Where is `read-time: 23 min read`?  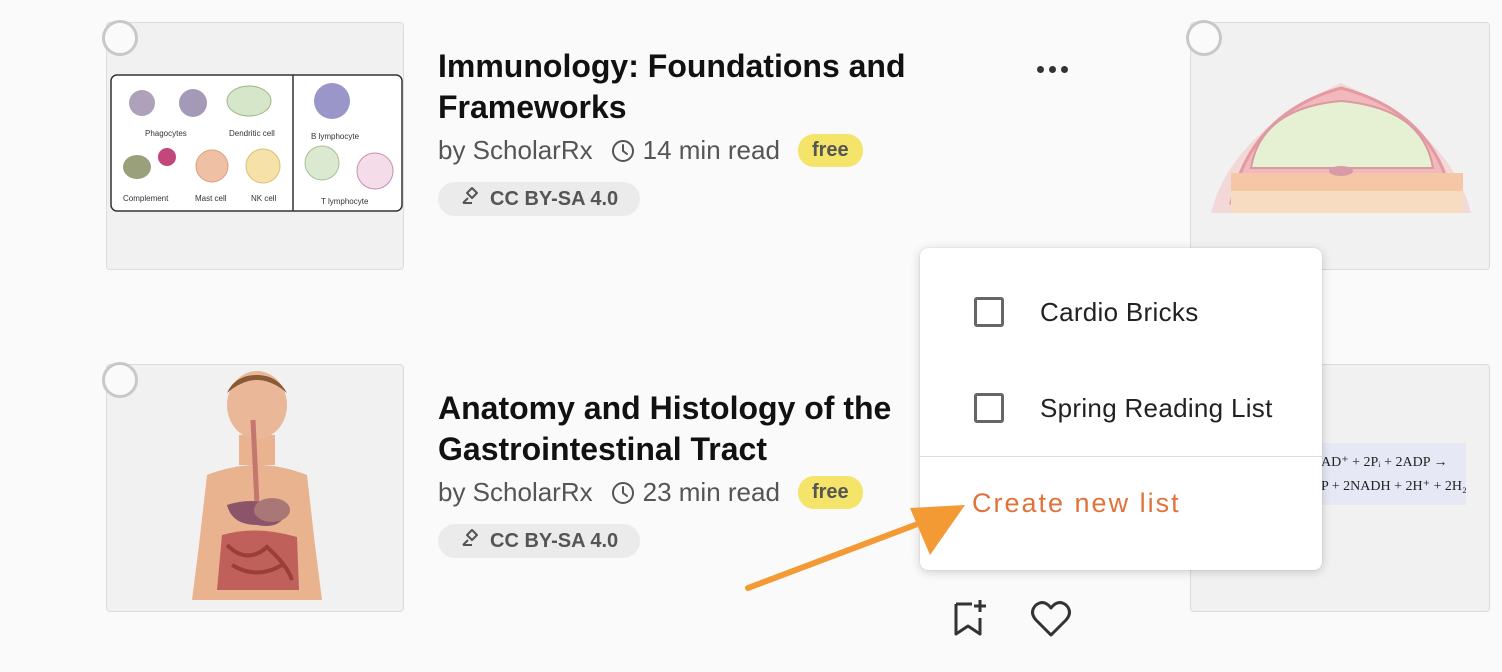
read-time: 23 min read is located at coordinates (711, 492).